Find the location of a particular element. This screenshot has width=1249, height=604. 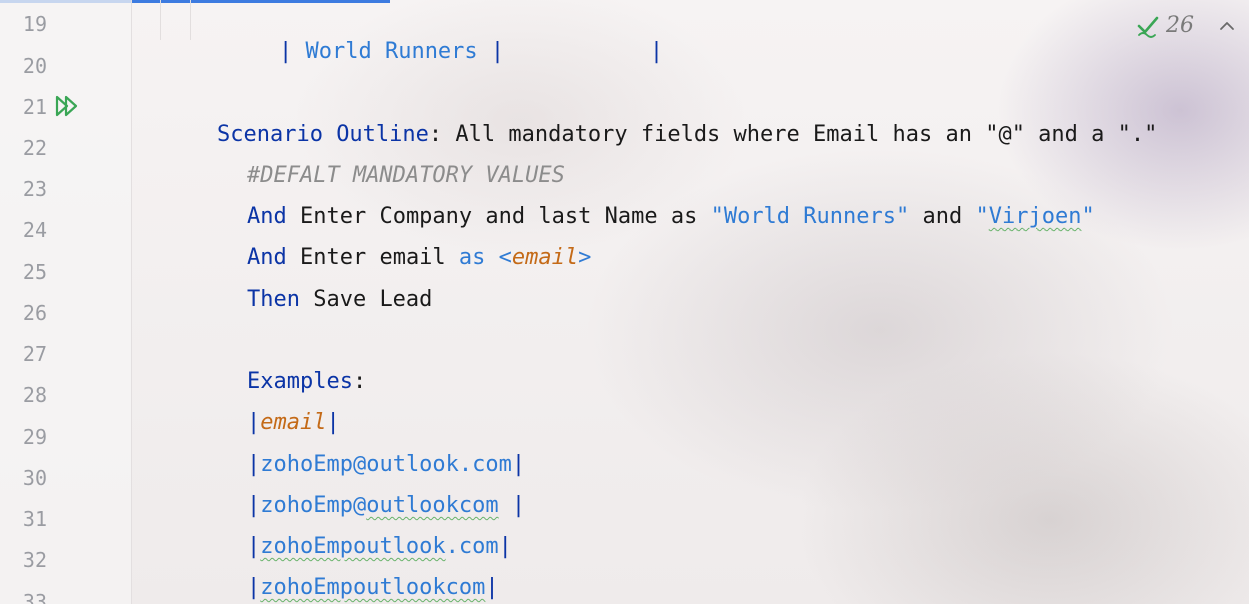

line-number: 26 is located at coordinates (34, 313).